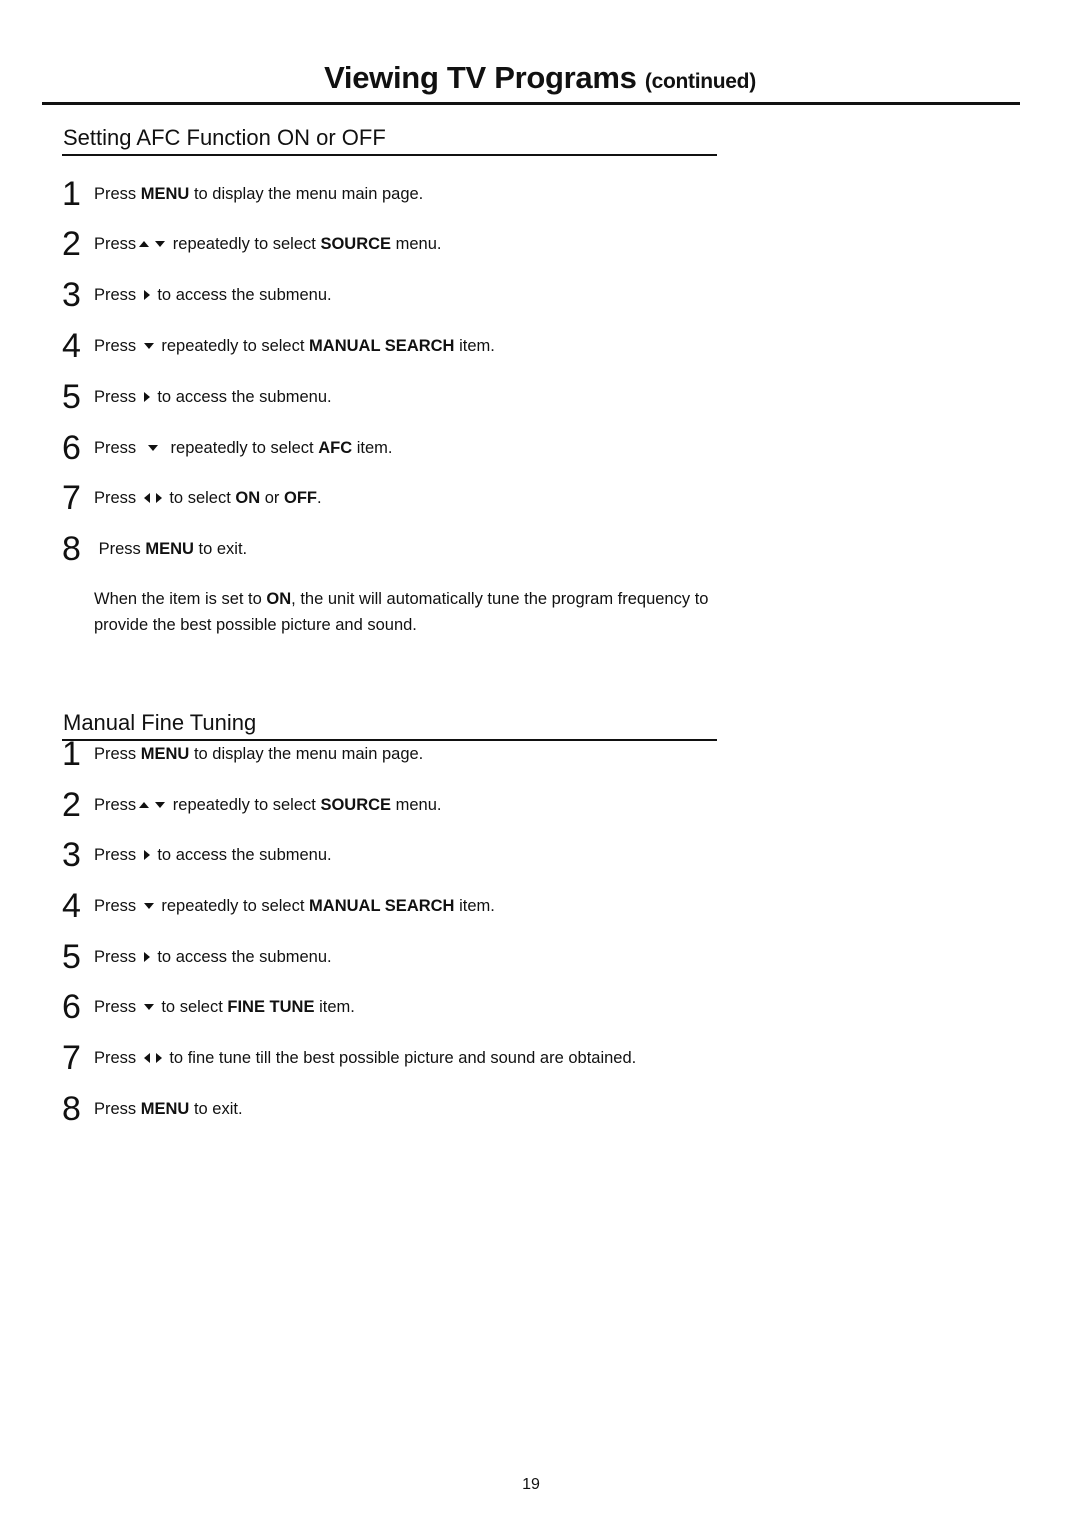 This screenshot has height=1527, width=1080. What do you see at coordinates (146, 1058) in the screenshot?
I see `left-arrow-icon` at bounding box center [146, 1058].